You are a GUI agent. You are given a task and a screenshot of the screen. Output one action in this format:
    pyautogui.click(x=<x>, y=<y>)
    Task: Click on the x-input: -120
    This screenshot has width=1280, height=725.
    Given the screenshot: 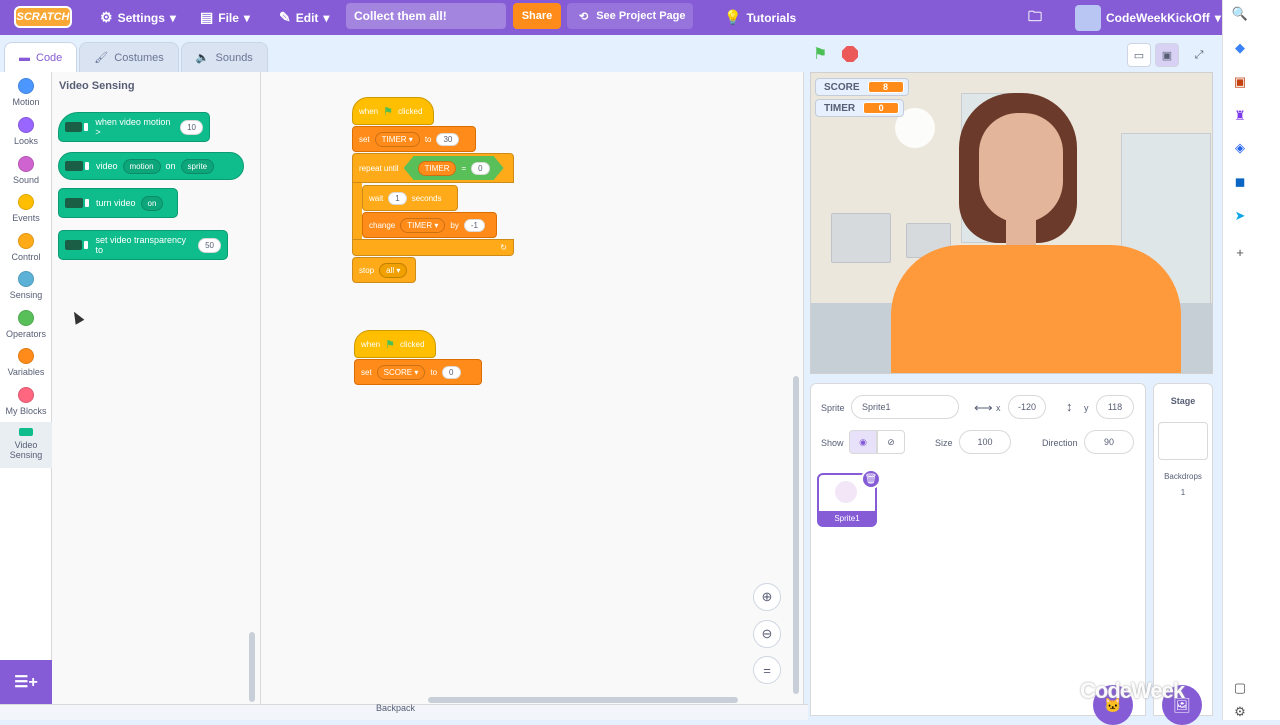 What is the action you would take?
    pyautogui.click(x=1027, y=407)
    